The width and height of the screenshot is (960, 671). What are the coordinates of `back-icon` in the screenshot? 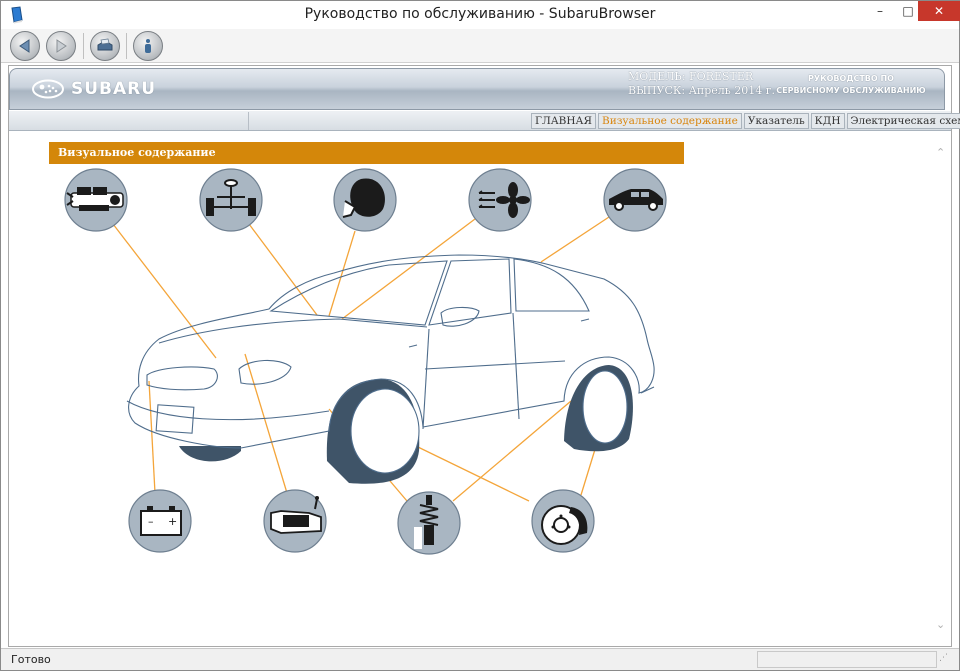 It's located at (24, 46).